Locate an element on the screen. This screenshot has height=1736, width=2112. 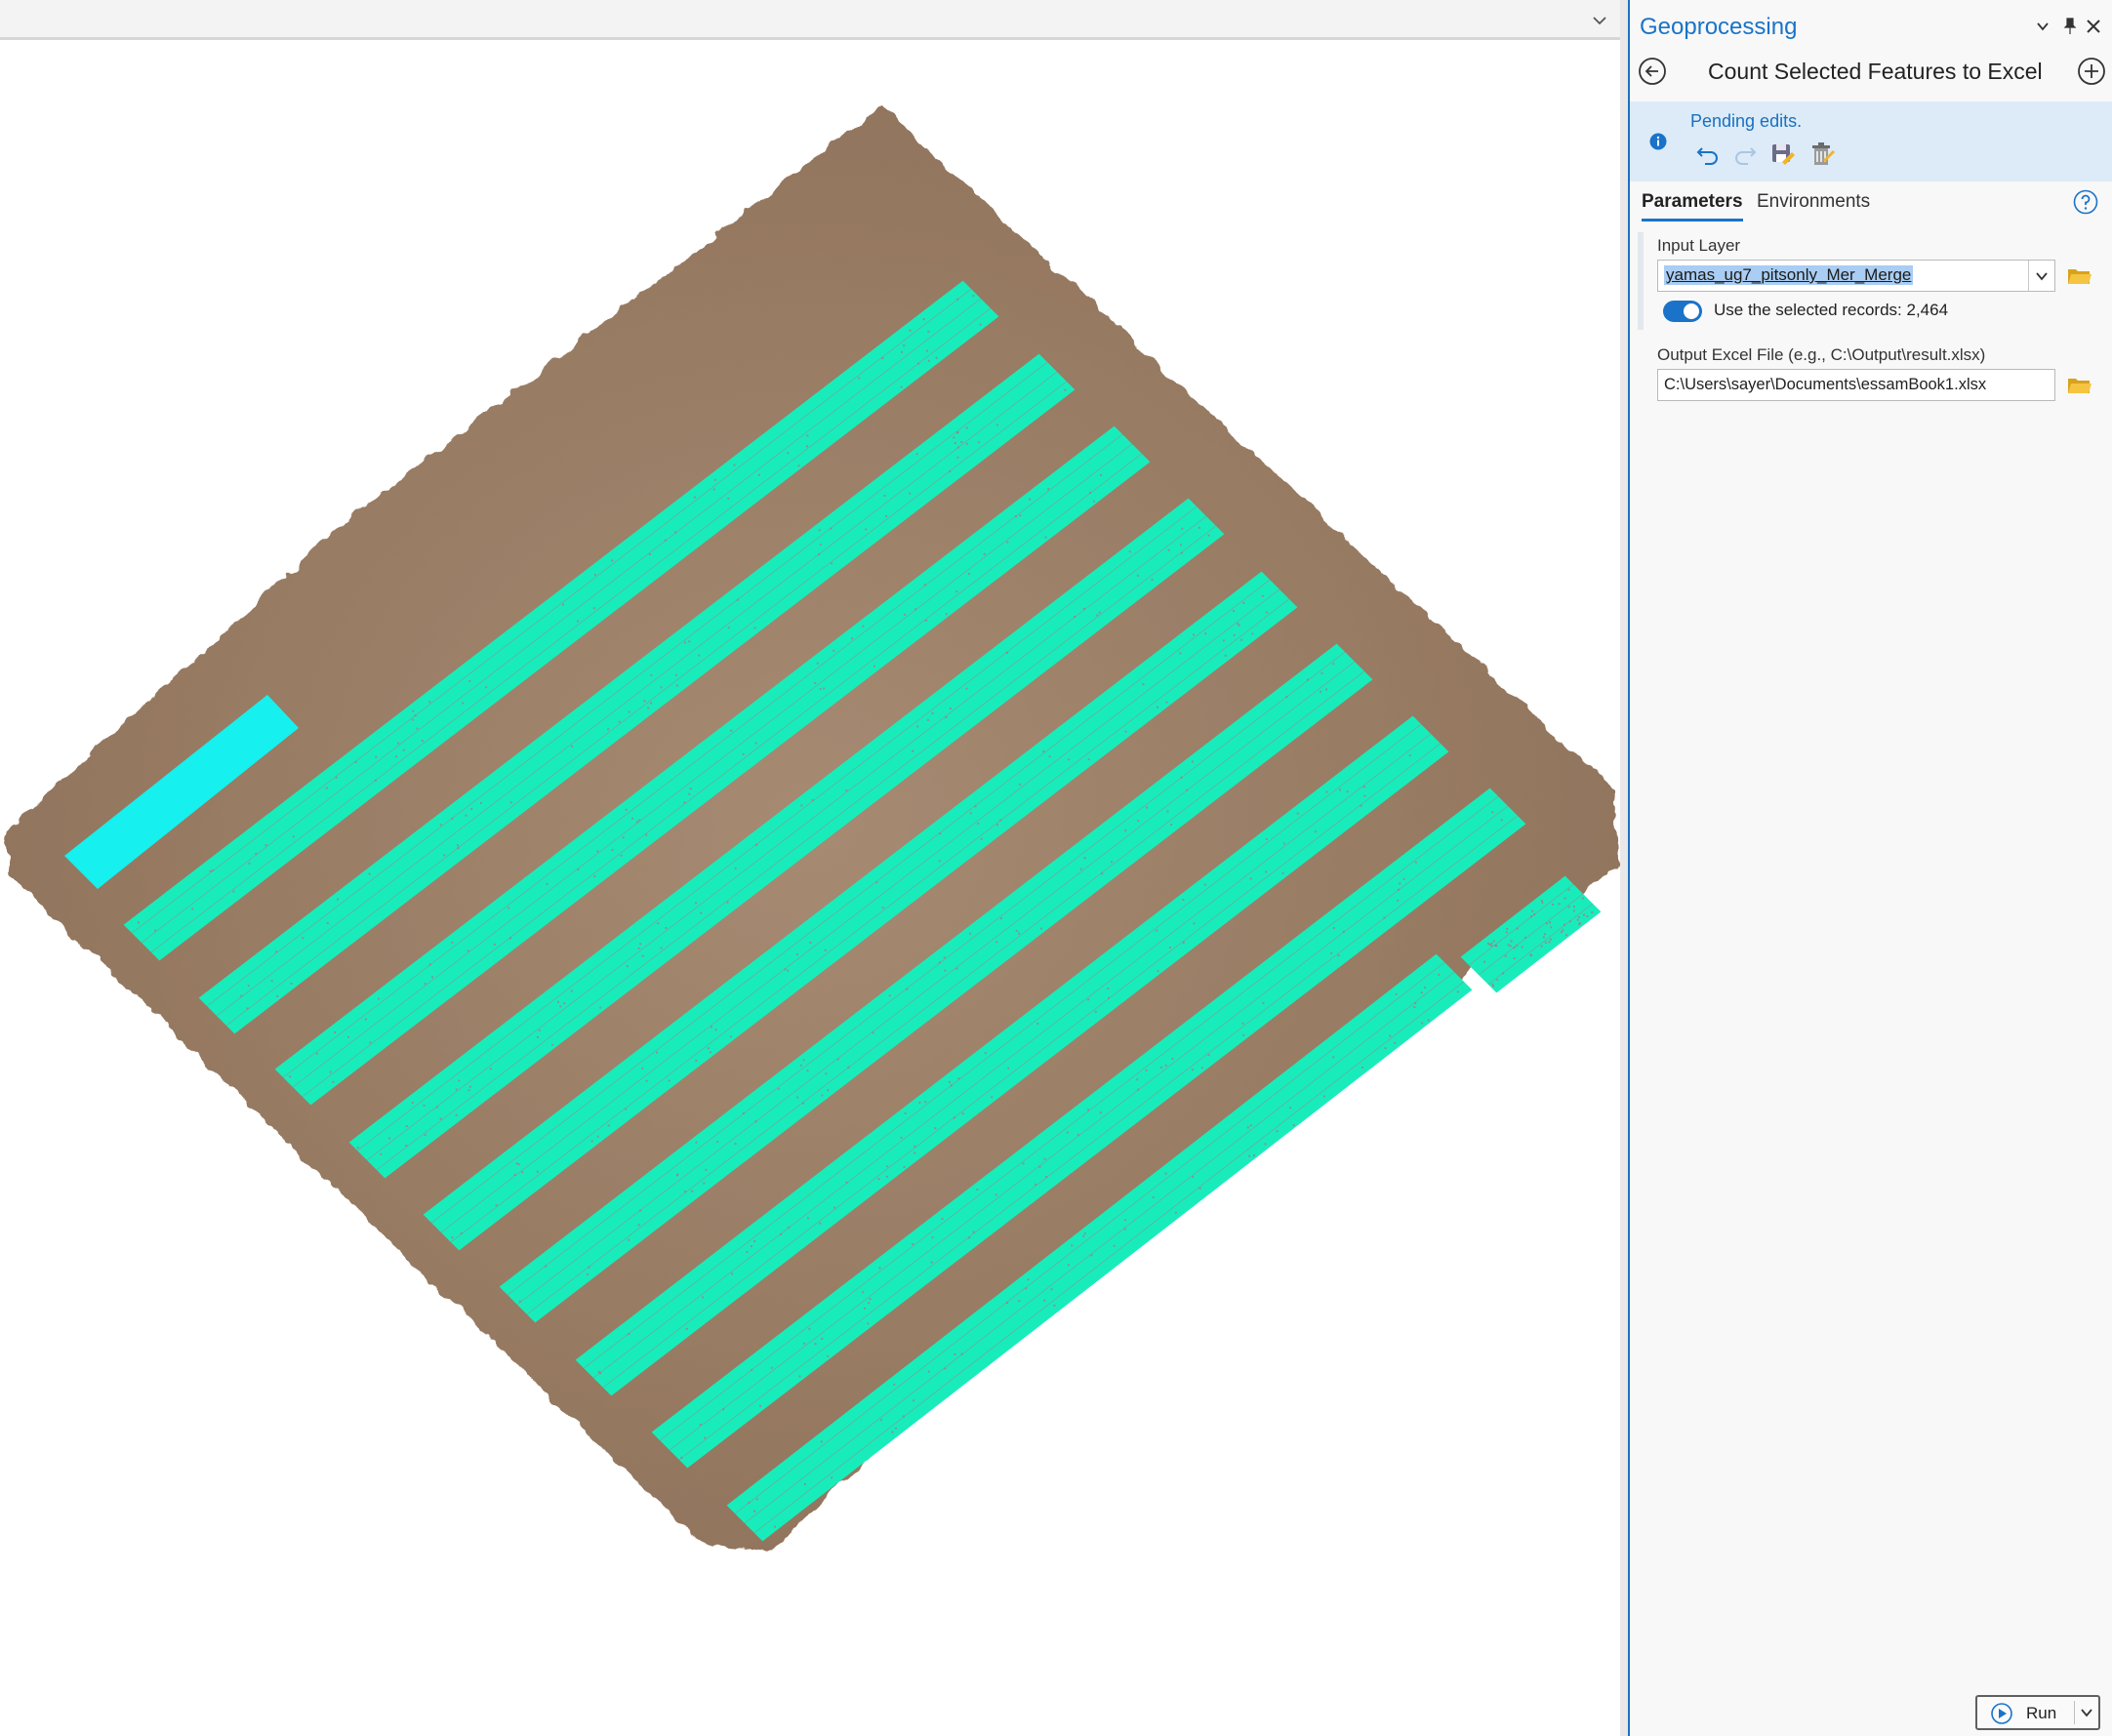
close-icon is located at coordinates (2093, 26).